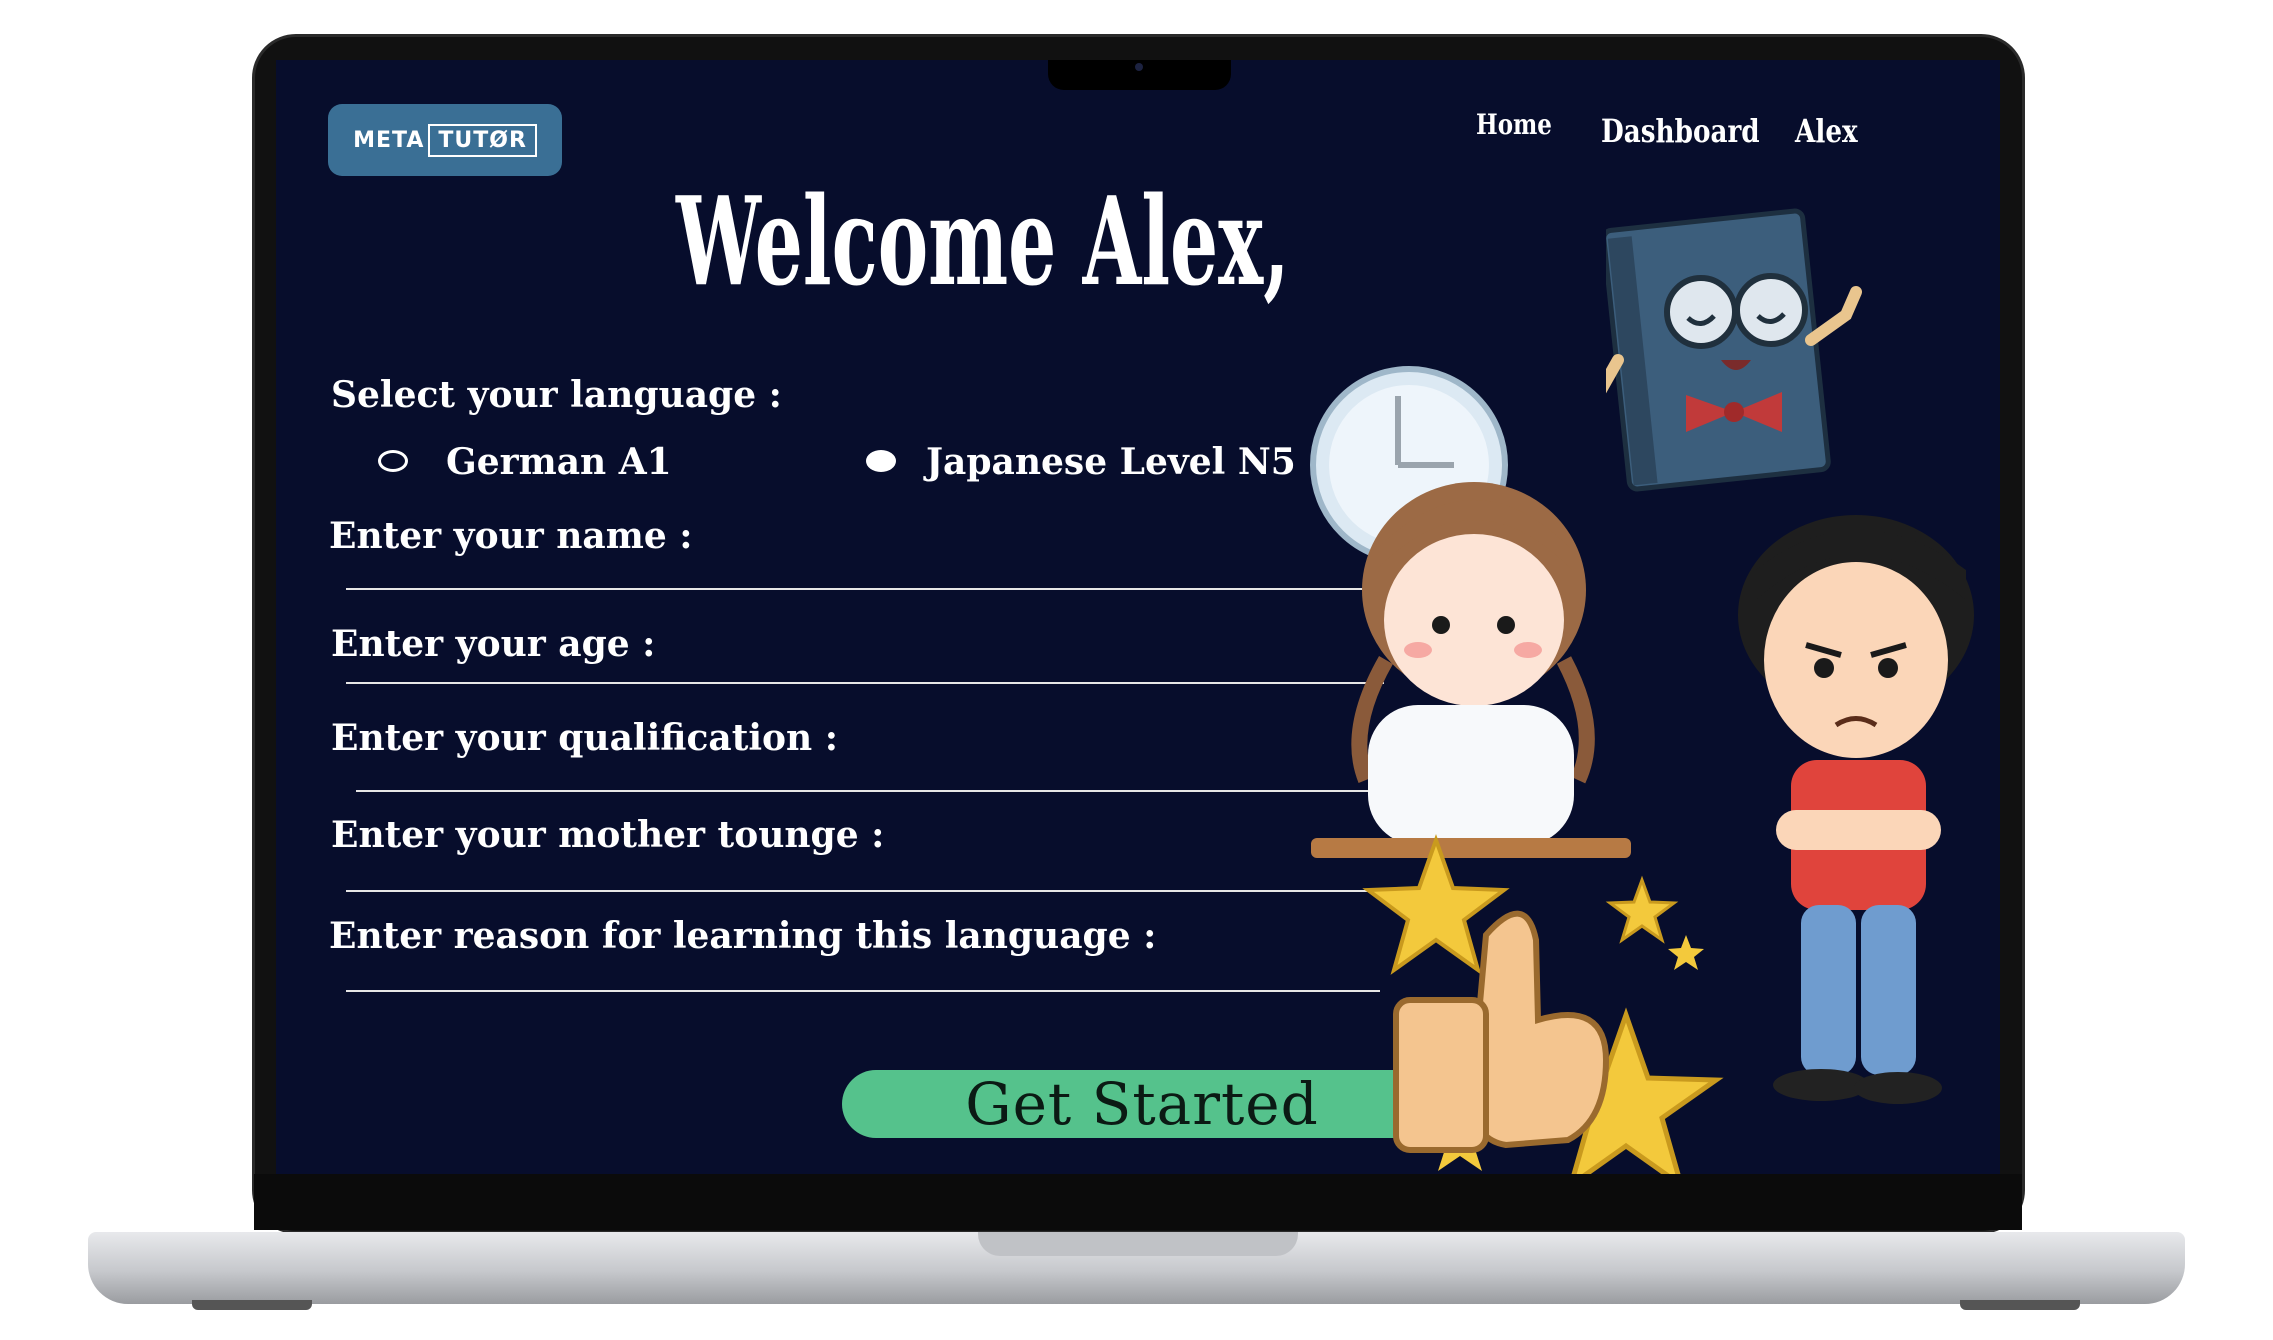 This screenshot has width=2273, height=1340. What do you see at coordinates (868, 791) in the screenshot?
I see `qualification-input` at bounding box center [868, 791].